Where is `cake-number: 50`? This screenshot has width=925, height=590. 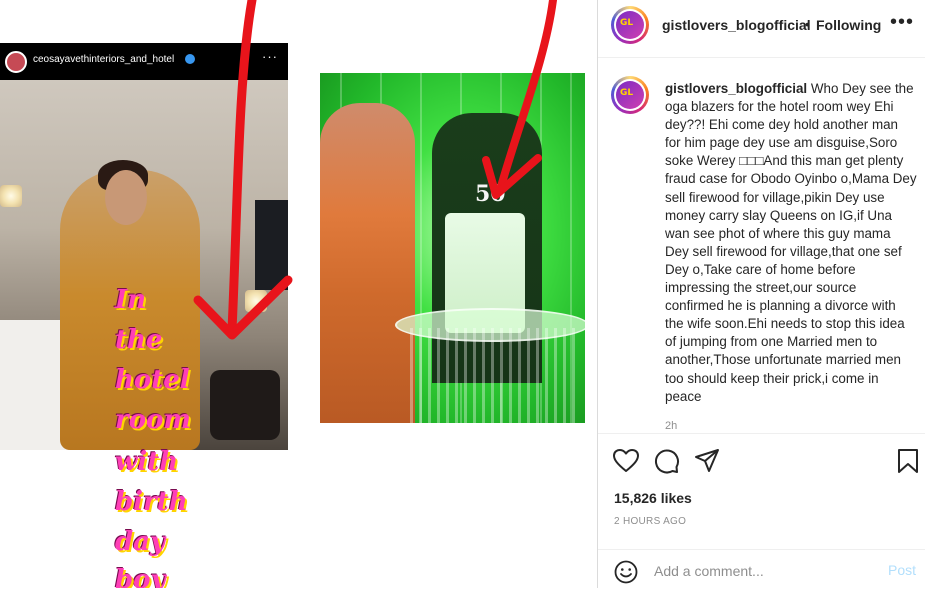
cake-number: 50 is located at coordinates (490, 194).